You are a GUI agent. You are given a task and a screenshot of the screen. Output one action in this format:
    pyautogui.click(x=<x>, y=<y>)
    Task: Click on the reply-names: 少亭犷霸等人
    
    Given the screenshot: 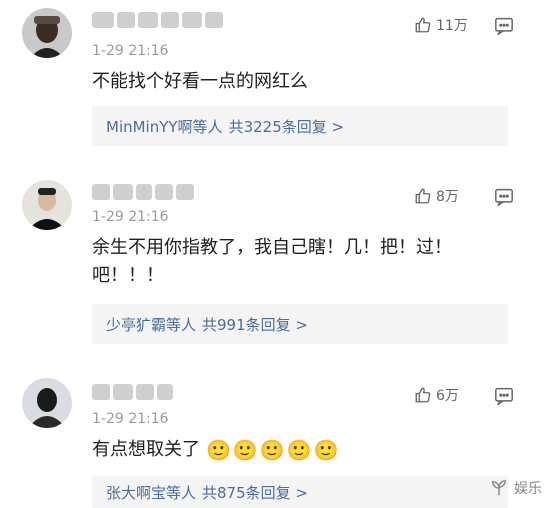 What is the action you would take?
    pyautogui.click(x=151, y=324)
    